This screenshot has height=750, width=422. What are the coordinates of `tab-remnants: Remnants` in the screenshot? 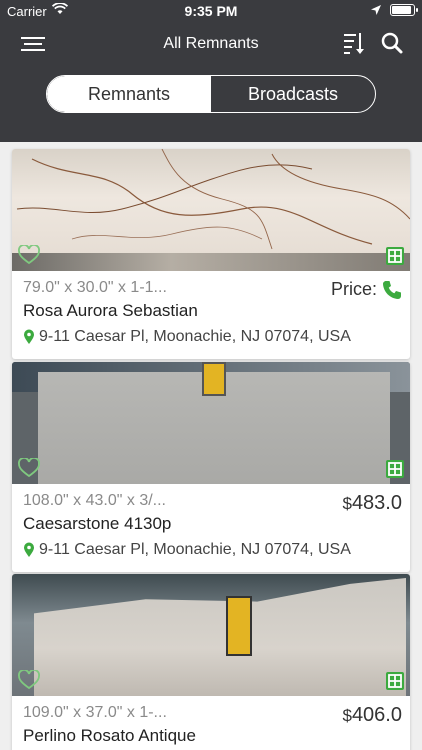 It's located at (129, 94).